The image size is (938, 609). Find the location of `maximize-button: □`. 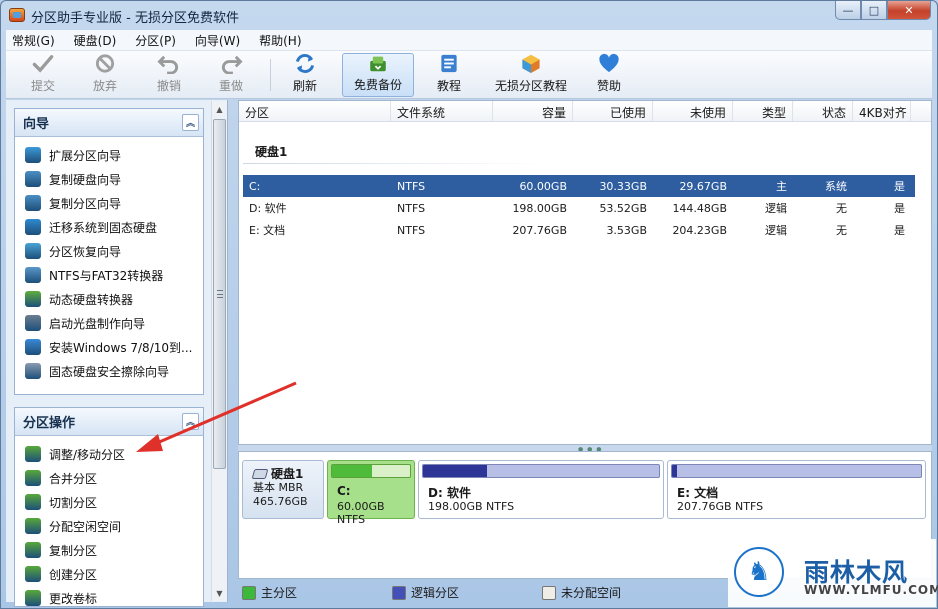

maximize-button: □ is located at coordinates (874, 10).